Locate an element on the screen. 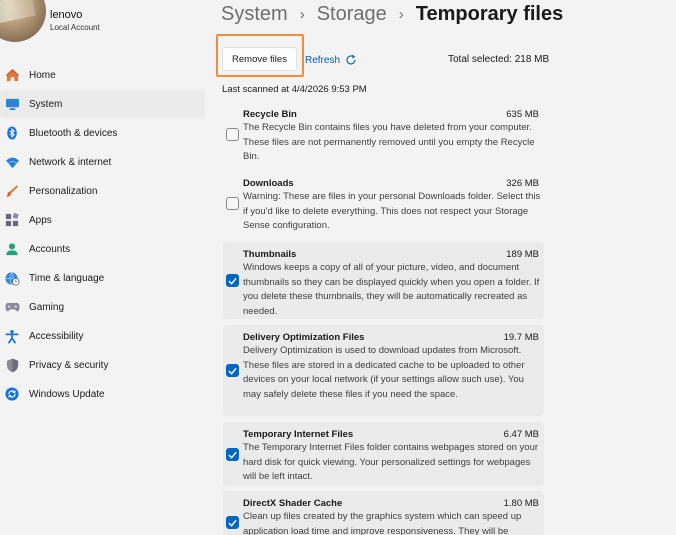 The image size is (676, 535). gamepad-icon is located at coordinates (12, 307).